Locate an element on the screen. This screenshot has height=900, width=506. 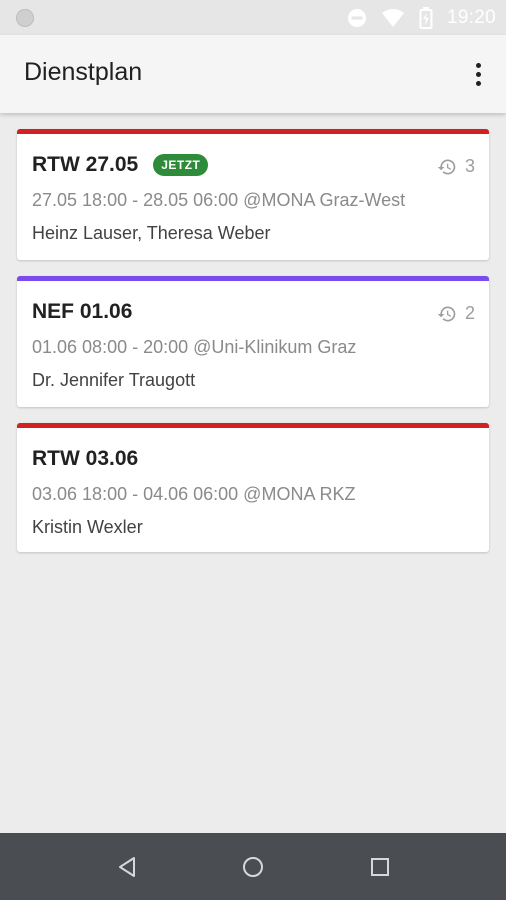
shift-people: Heinz Lauser, Theresa Weber is located at coordinates (151, 233).